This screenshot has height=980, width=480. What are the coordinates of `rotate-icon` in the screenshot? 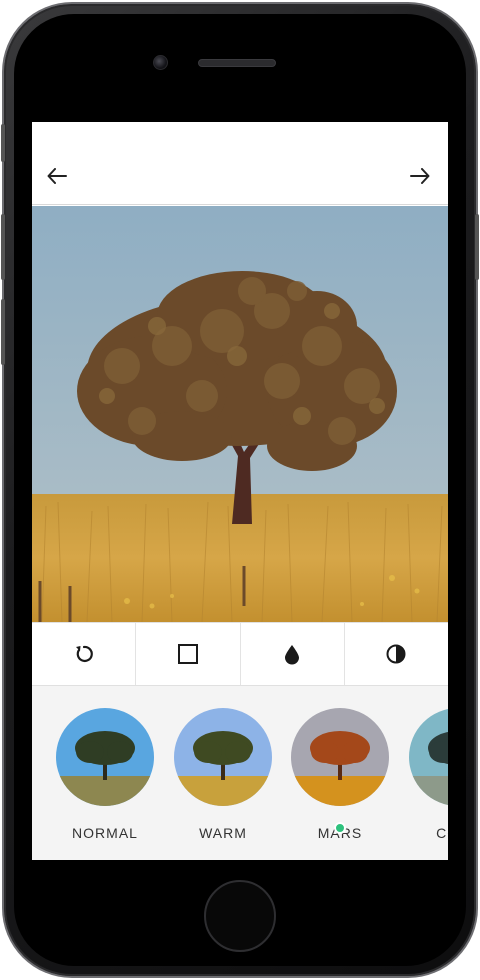 It's located at (84, 654).